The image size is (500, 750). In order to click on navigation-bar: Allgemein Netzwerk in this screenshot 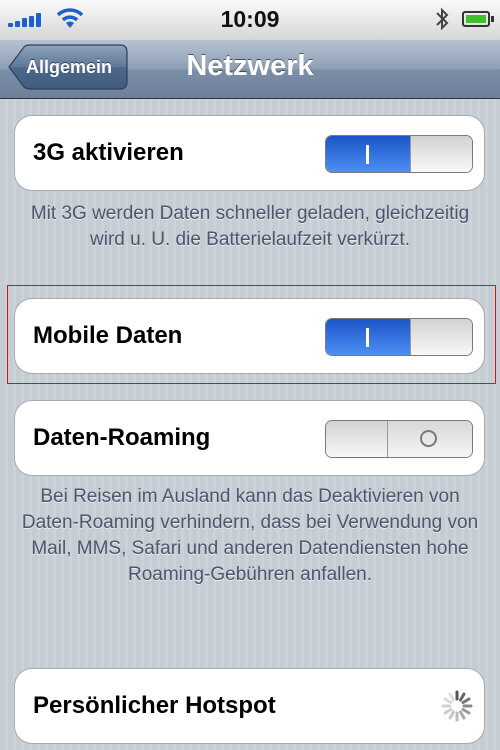, I will do `click(250, 69)`.